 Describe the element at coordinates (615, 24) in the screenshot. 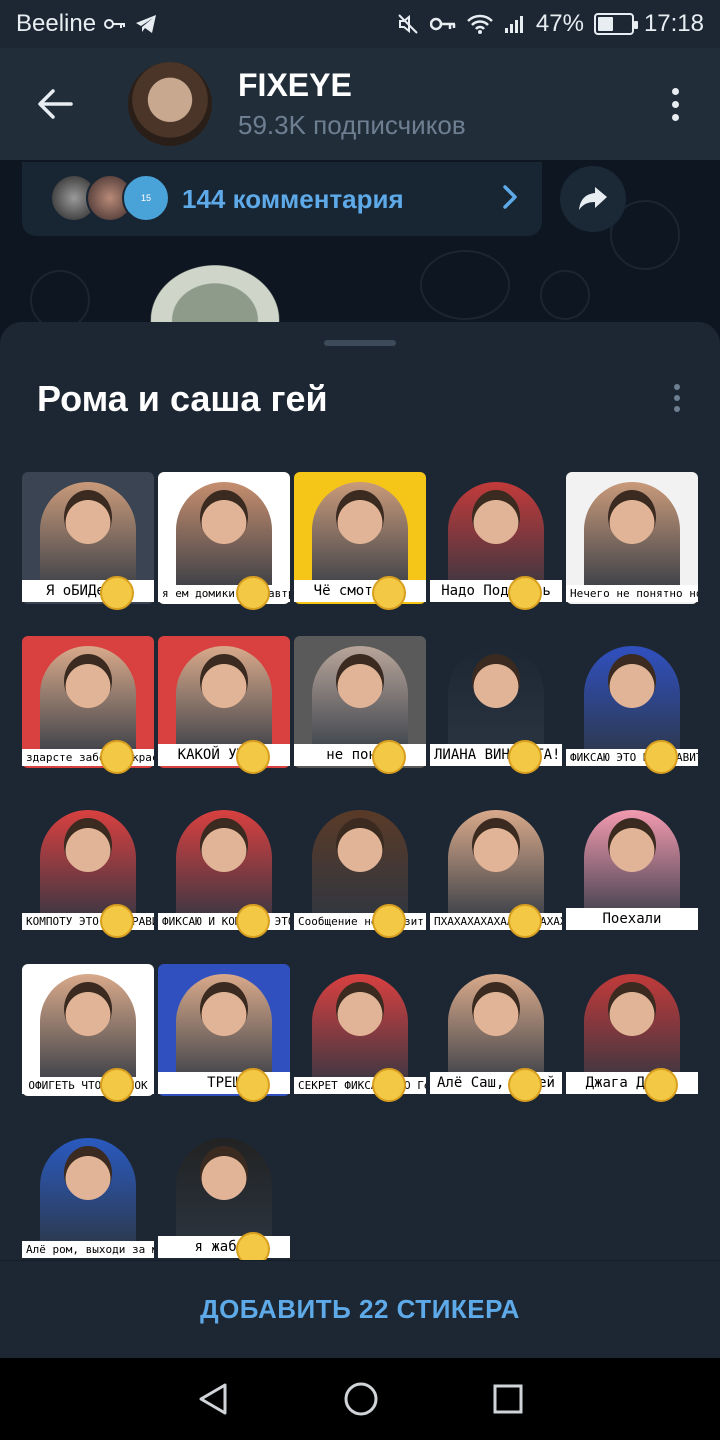

I see `battery-icon` at that location.